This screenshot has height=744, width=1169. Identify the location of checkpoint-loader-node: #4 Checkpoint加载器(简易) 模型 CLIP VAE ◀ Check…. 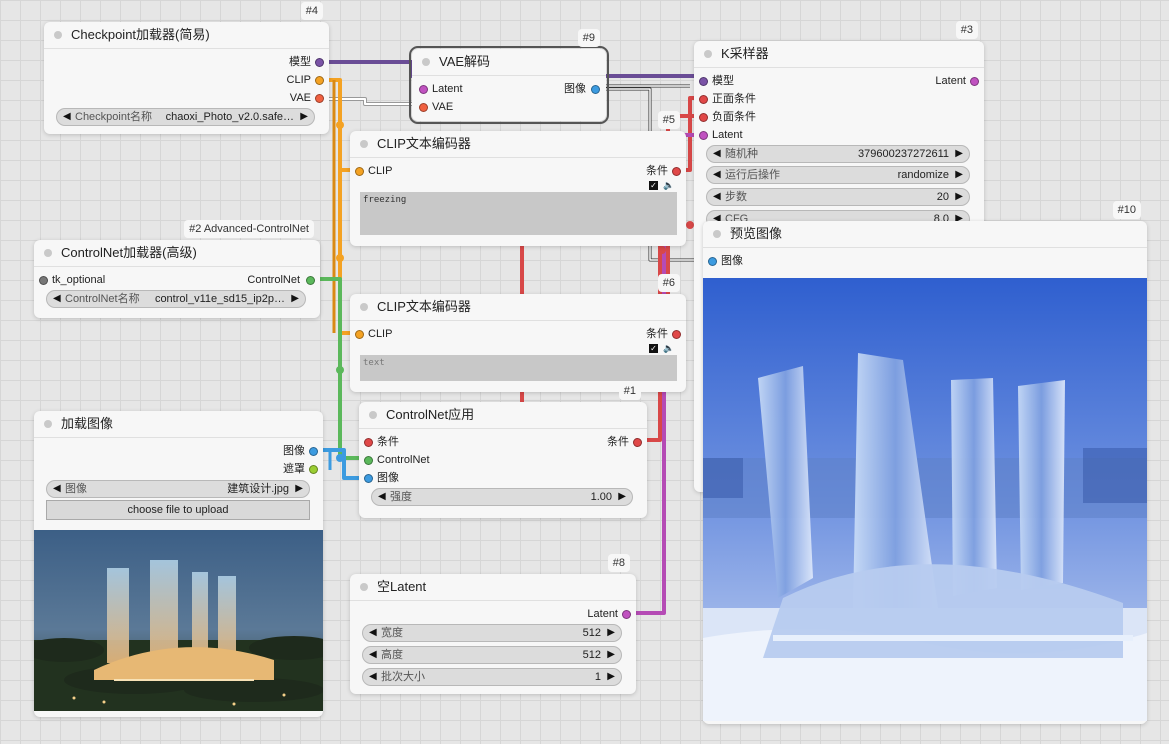
(186, 68).